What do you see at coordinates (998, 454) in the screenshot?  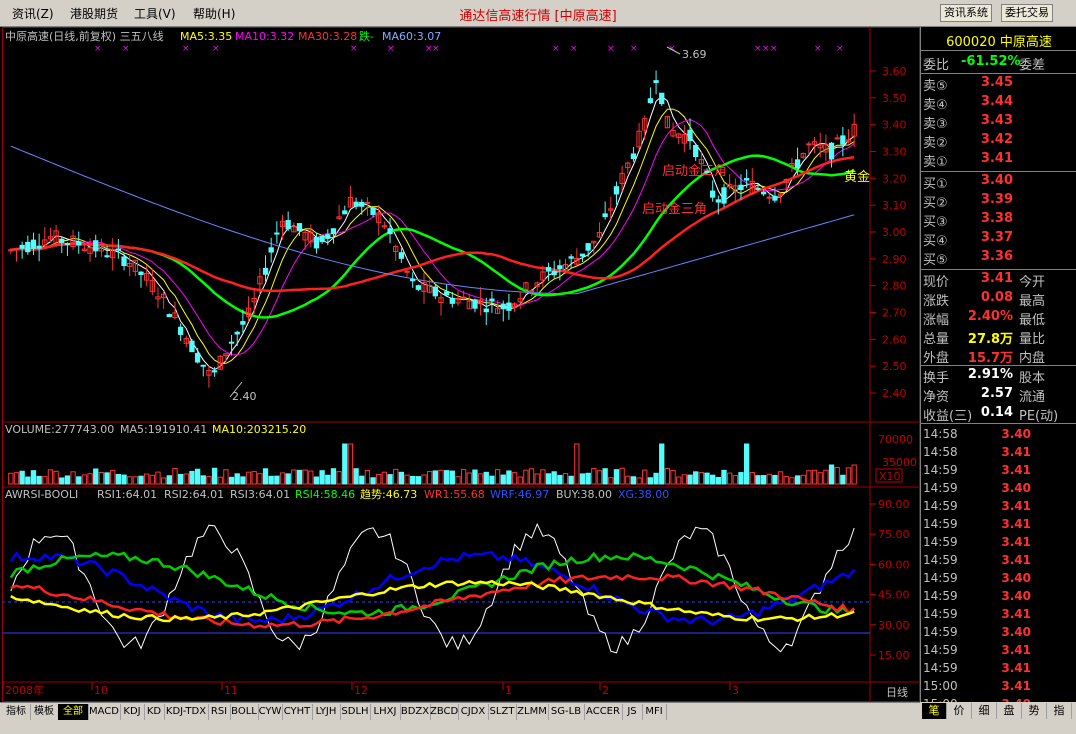 I see `trade-row: 14:58 3.41` at bounding box center [998, 454].